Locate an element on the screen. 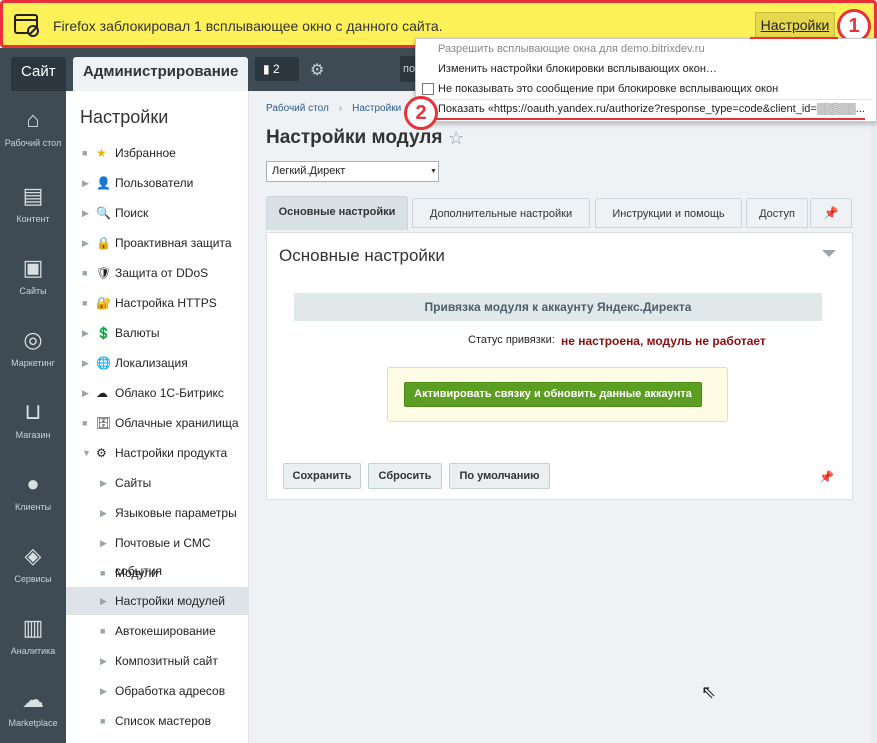  cloud-icon: ☁ is located at coordinates (102, 393).